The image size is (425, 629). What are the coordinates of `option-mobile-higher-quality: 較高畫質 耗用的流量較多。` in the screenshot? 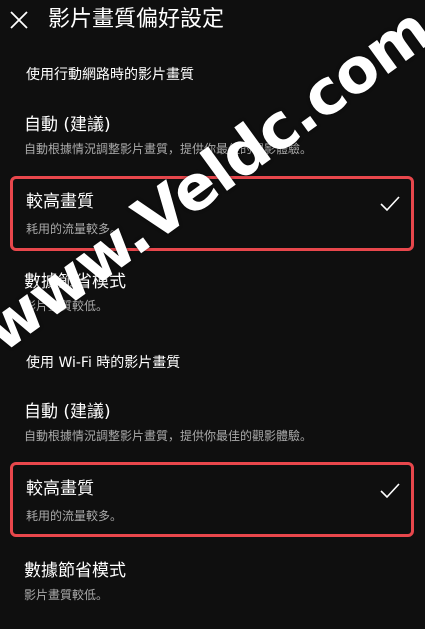 It's located at (212, 213).